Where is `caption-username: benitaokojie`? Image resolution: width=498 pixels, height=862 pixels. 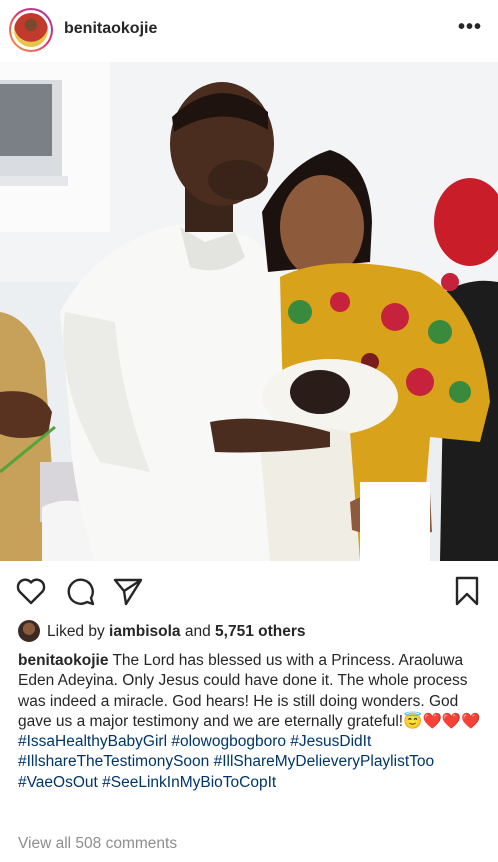
caption-username: benitaokojie is located at coordinates (63, 660).